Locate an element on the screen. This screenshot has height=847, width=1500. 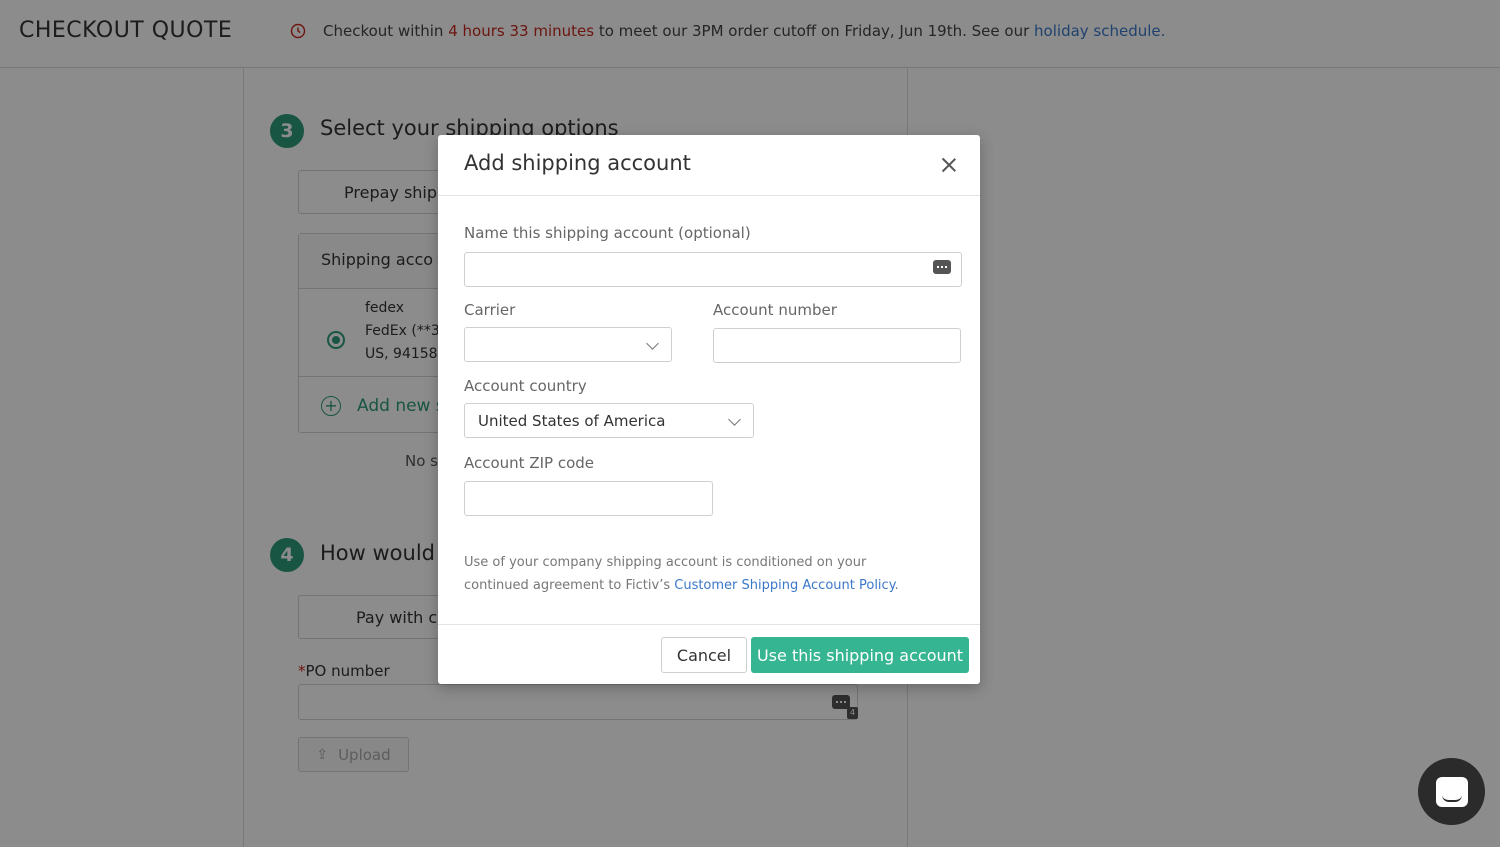
cancel-button: Cancel is located at coordinates (704, 655).